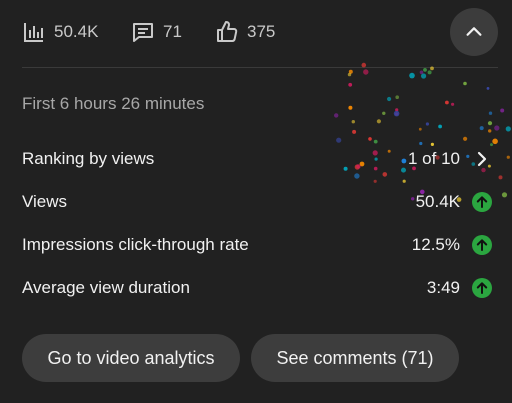  Describe the element at coordinates (106, 287) in the screenshot. I see `metric-label: Average view duration` at that location.